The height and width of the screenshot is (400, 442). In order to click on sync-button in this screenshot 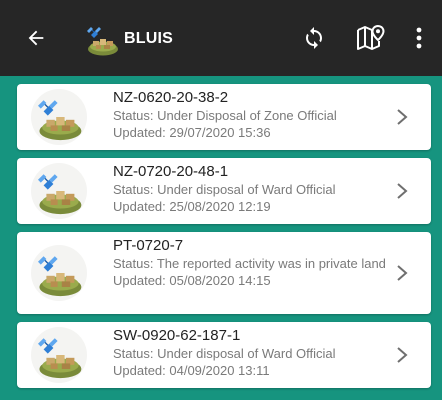, I will do `click(314, 38)`.